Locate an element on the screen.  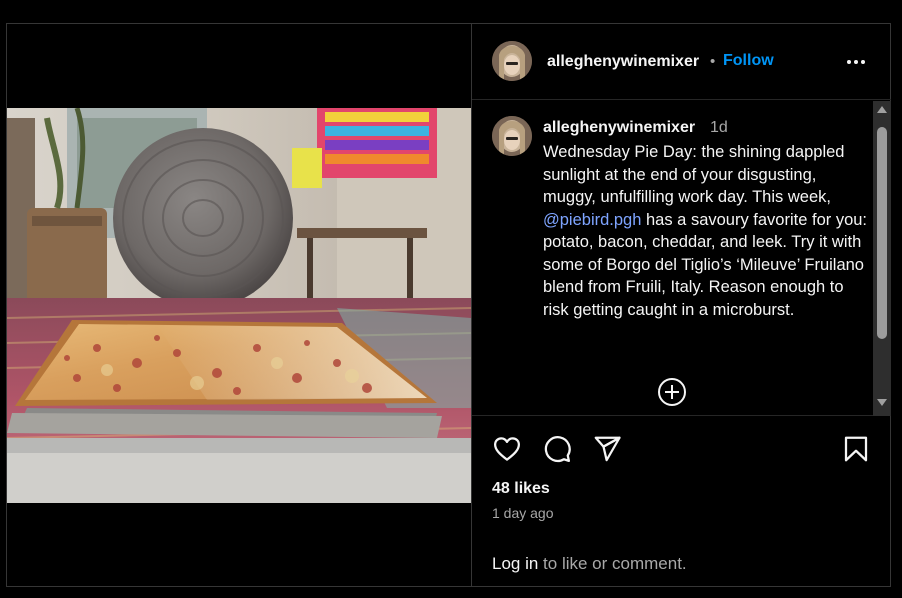
caption-username: alleghenywinemixer is located at coordinates (619, 128).